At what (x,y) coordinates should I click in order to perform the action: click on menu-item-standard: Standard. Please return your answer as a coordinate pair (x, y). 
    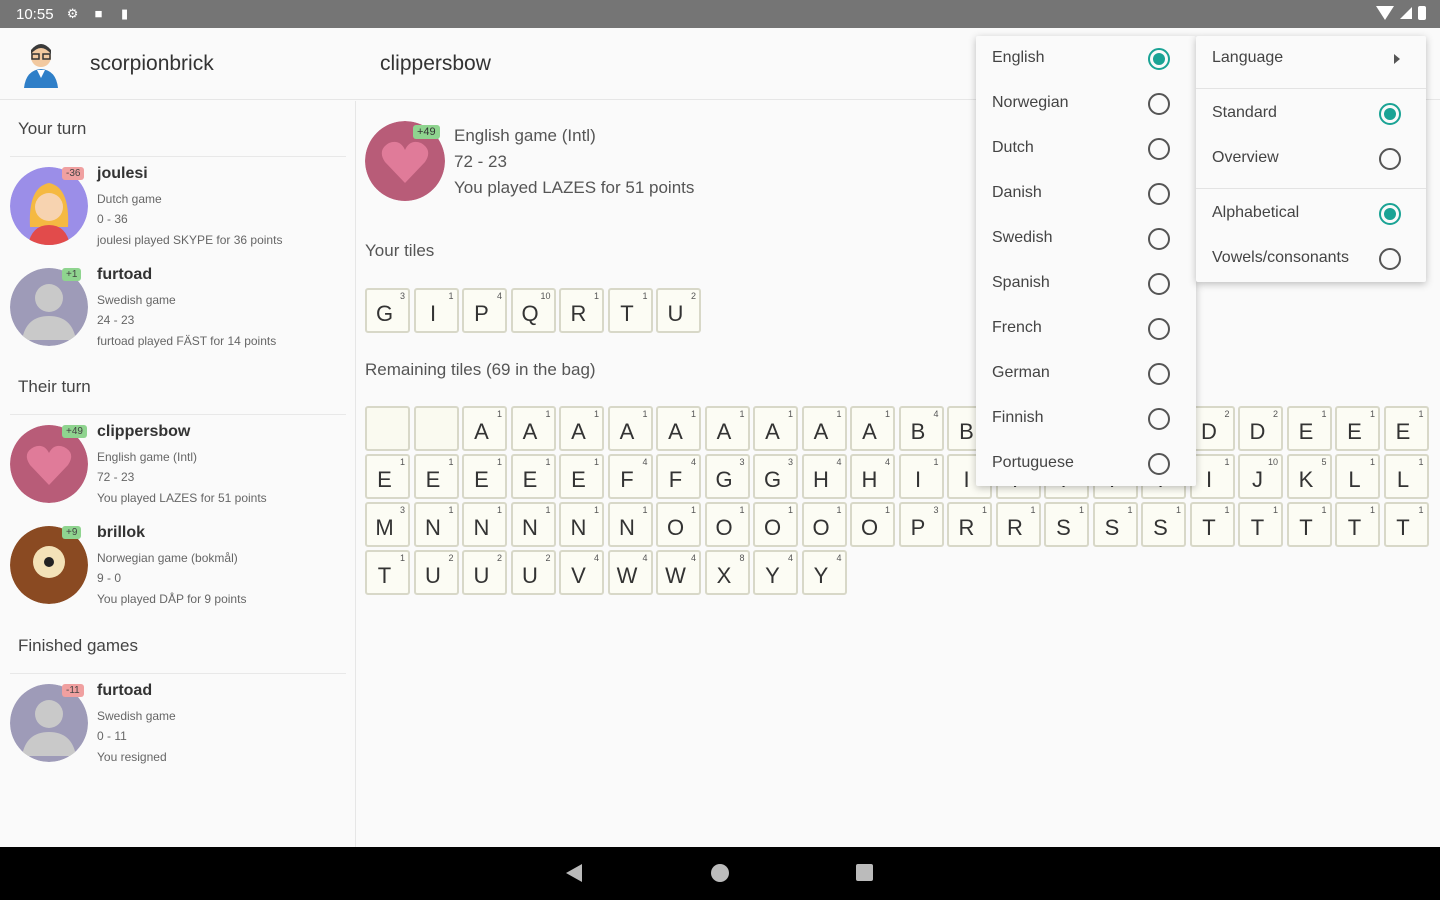
    Looking at the image, I should click on (1311, 113).